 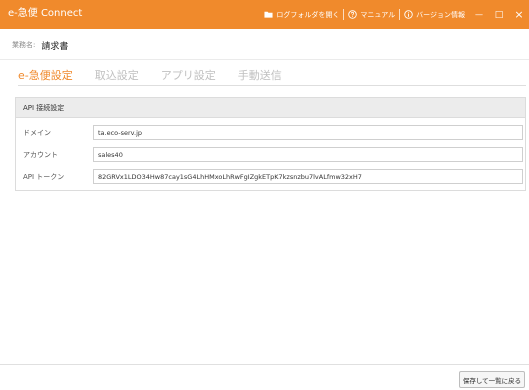 What do you see at coordinates (440, 14) in the screenshot?
I see `version-info-label: バージョン情報` at bounding box center [440, 14].